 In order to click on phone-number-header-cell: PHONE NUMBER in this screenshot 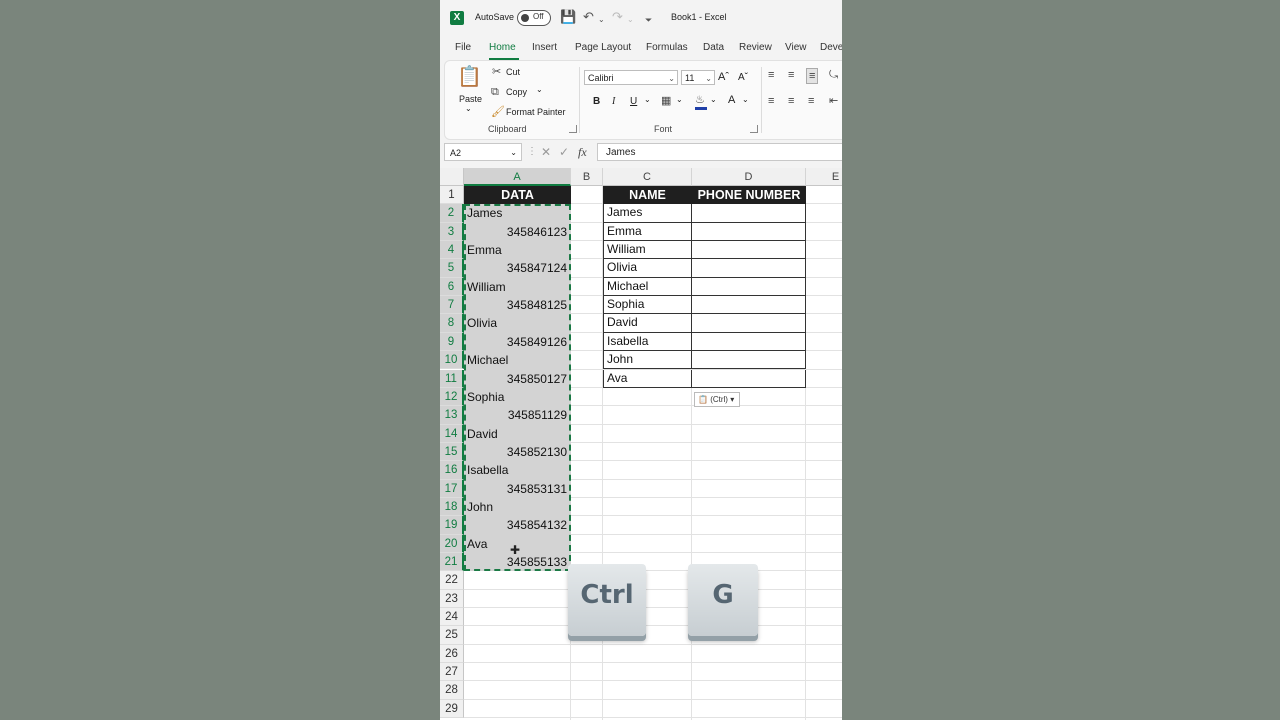, I will do `click(749, 195)`.